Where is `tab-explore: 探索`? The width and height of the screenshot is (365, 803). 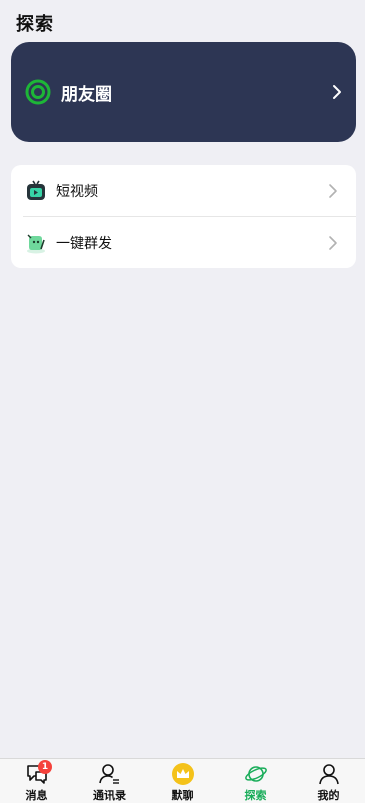
tab-explore: 探索 is located at coordinates (255, 781).